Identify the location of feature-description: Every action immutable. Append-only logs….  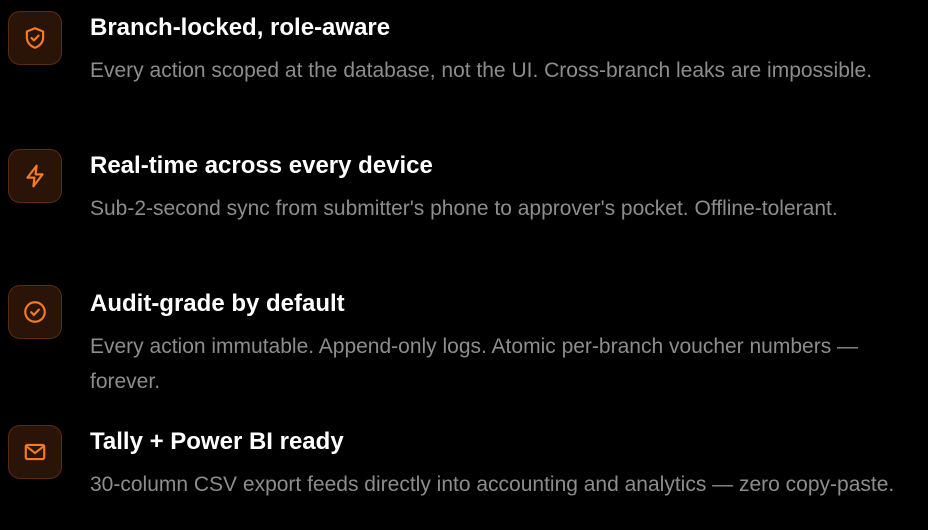
(474, 364).